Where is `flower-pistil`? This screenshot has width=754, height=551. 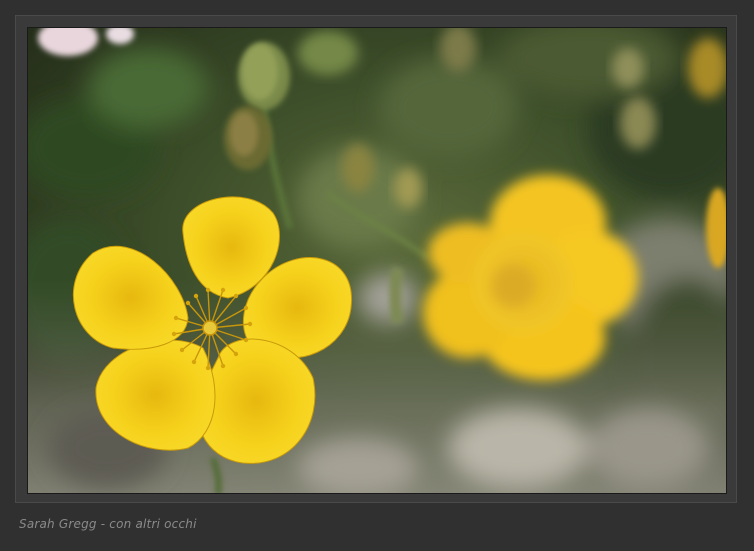
flower-pistil is located at coordinates (210, 328).